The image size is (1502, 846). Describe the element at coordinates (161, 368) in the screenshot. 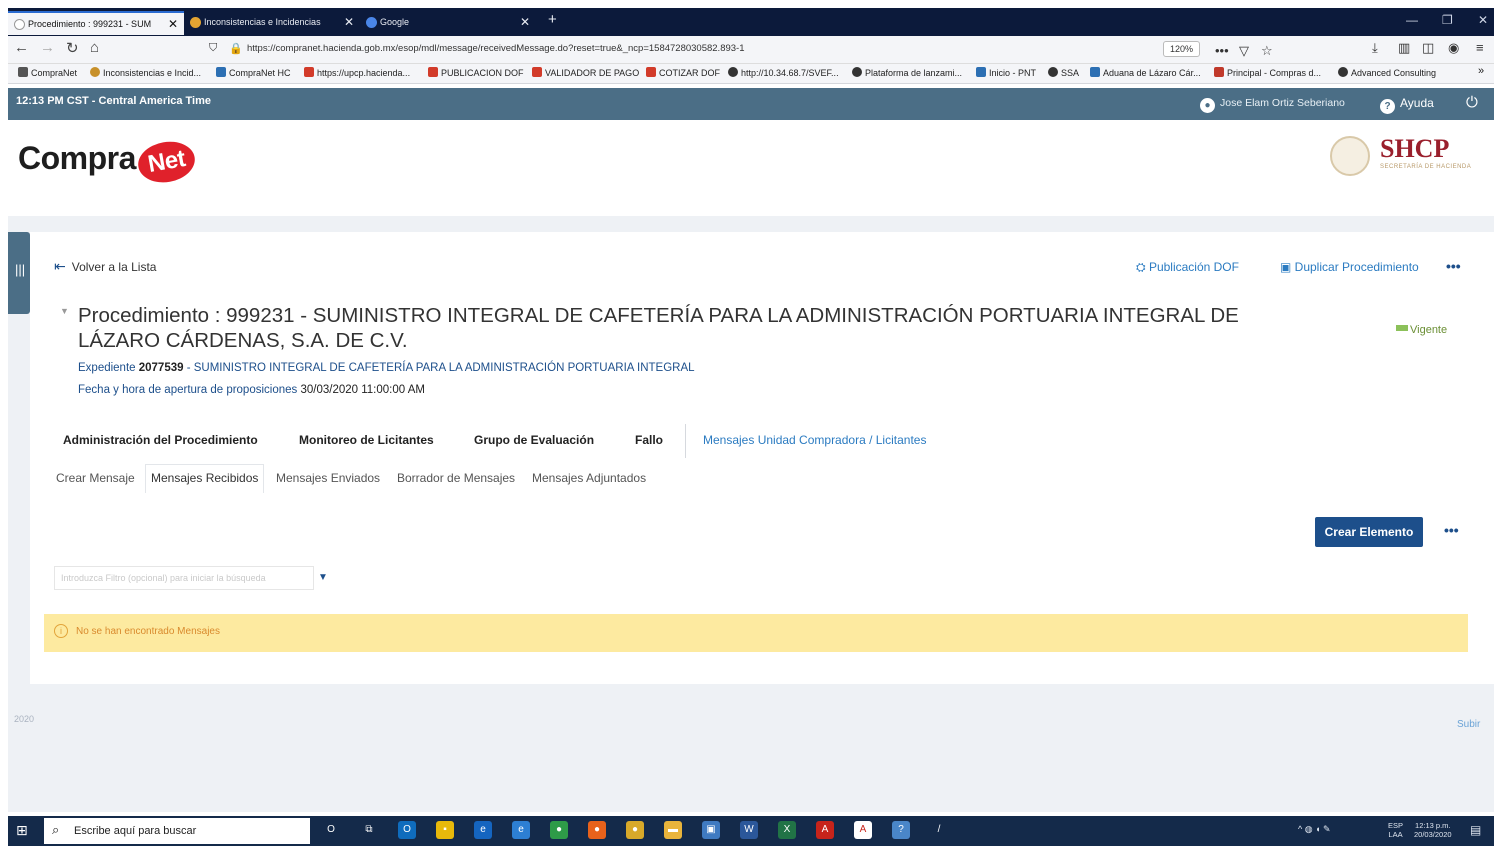

I see `expediente-number: 2077539` at that location.